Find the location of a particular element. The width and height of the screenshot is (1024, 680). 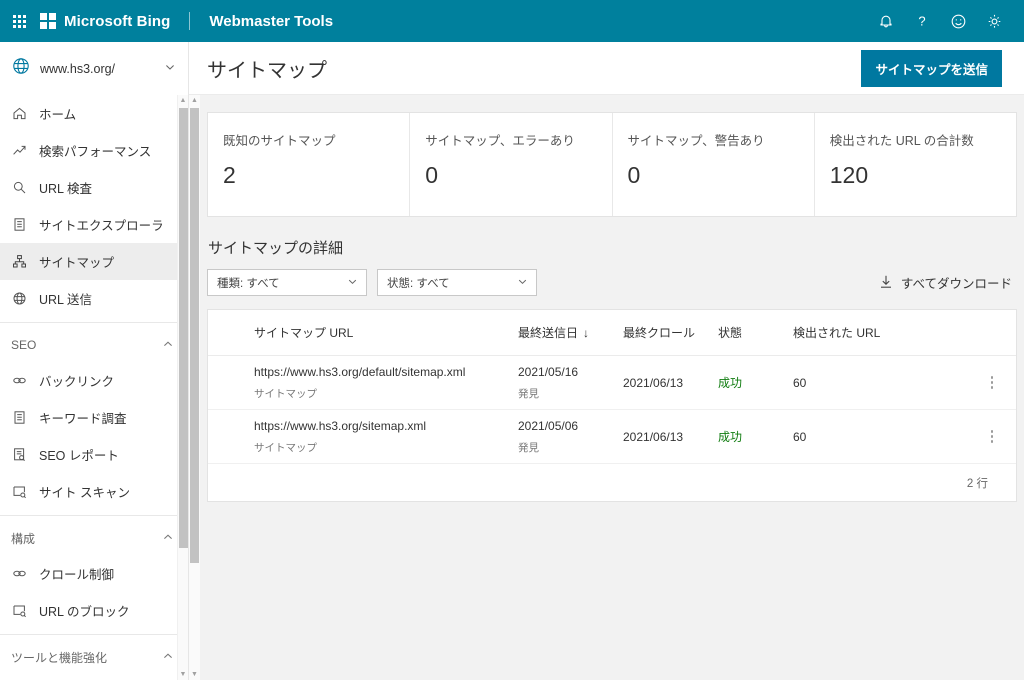

sidebar-scrollbar: ▲ ▼ is located at coordinates (182, 387).